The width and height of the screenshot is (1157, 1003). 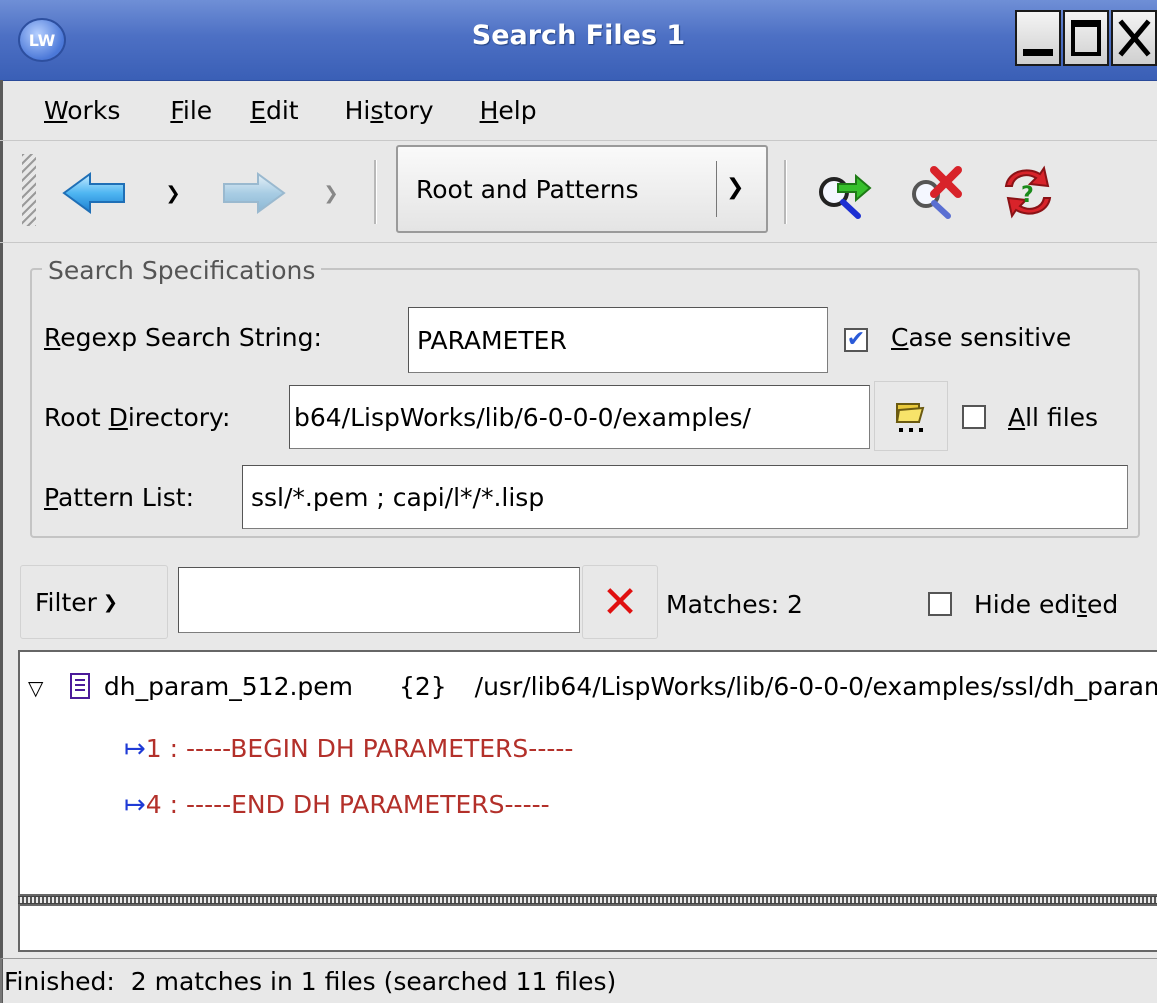 I want to click on menu-bar: Works File Edit History Help, so click(x=578, y=110).